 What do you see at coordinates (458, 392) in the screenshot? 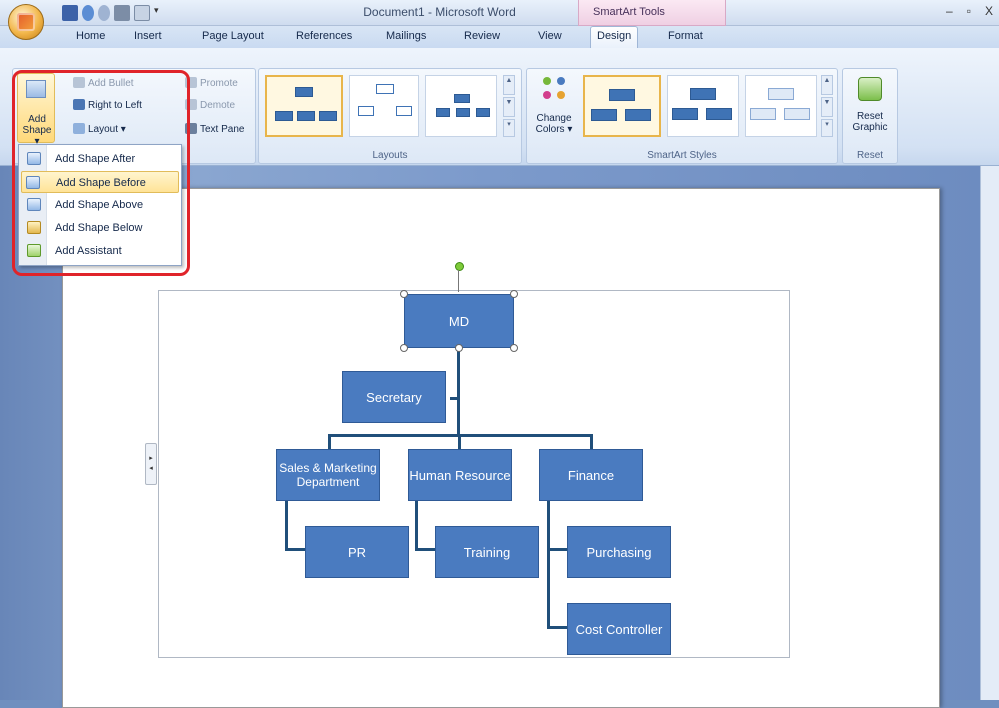
I see `connector-md-trunk` at bounding box center [458, 392].